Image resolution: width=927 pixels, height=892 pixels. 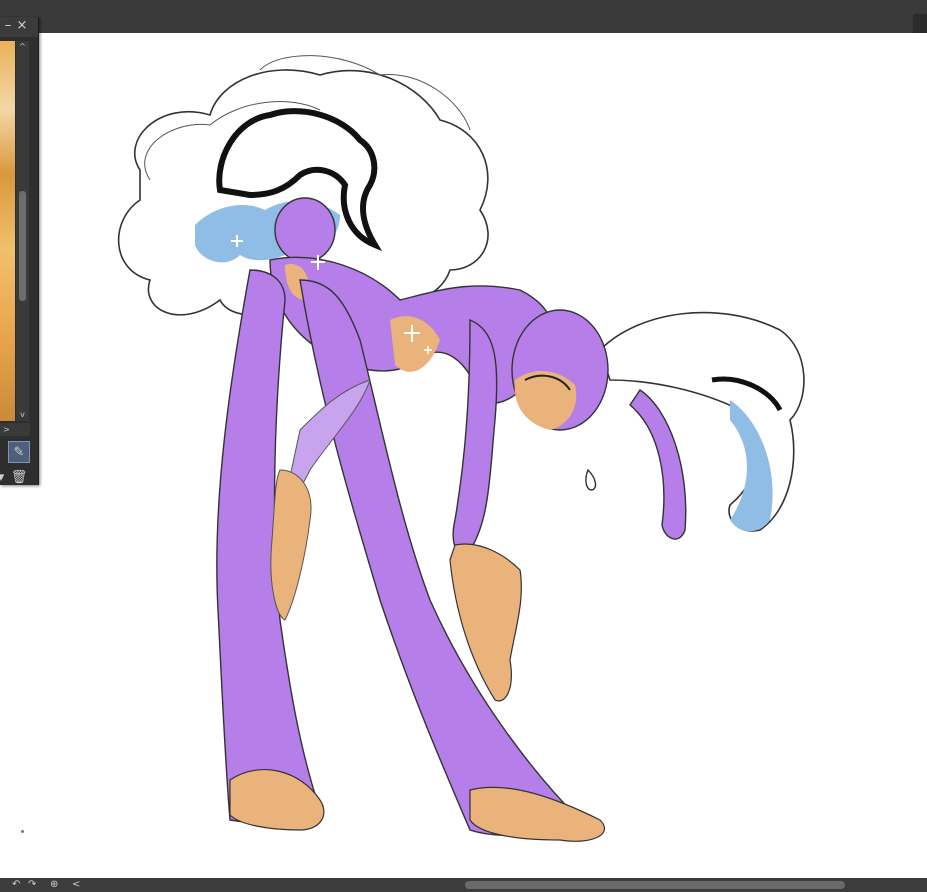 I want to click on minimize-icon: –, so click(x=8, y=26).